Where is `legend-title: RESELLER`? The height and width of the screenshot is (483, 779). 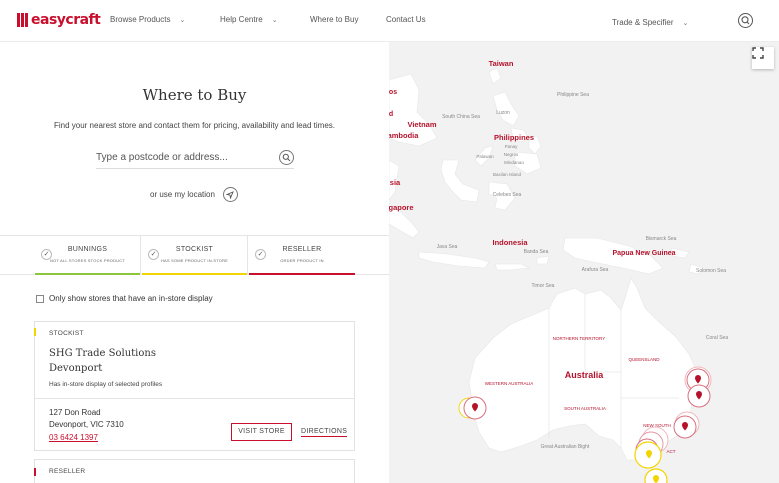 legend-title: RESELLER is located at coordinates (302, 249).